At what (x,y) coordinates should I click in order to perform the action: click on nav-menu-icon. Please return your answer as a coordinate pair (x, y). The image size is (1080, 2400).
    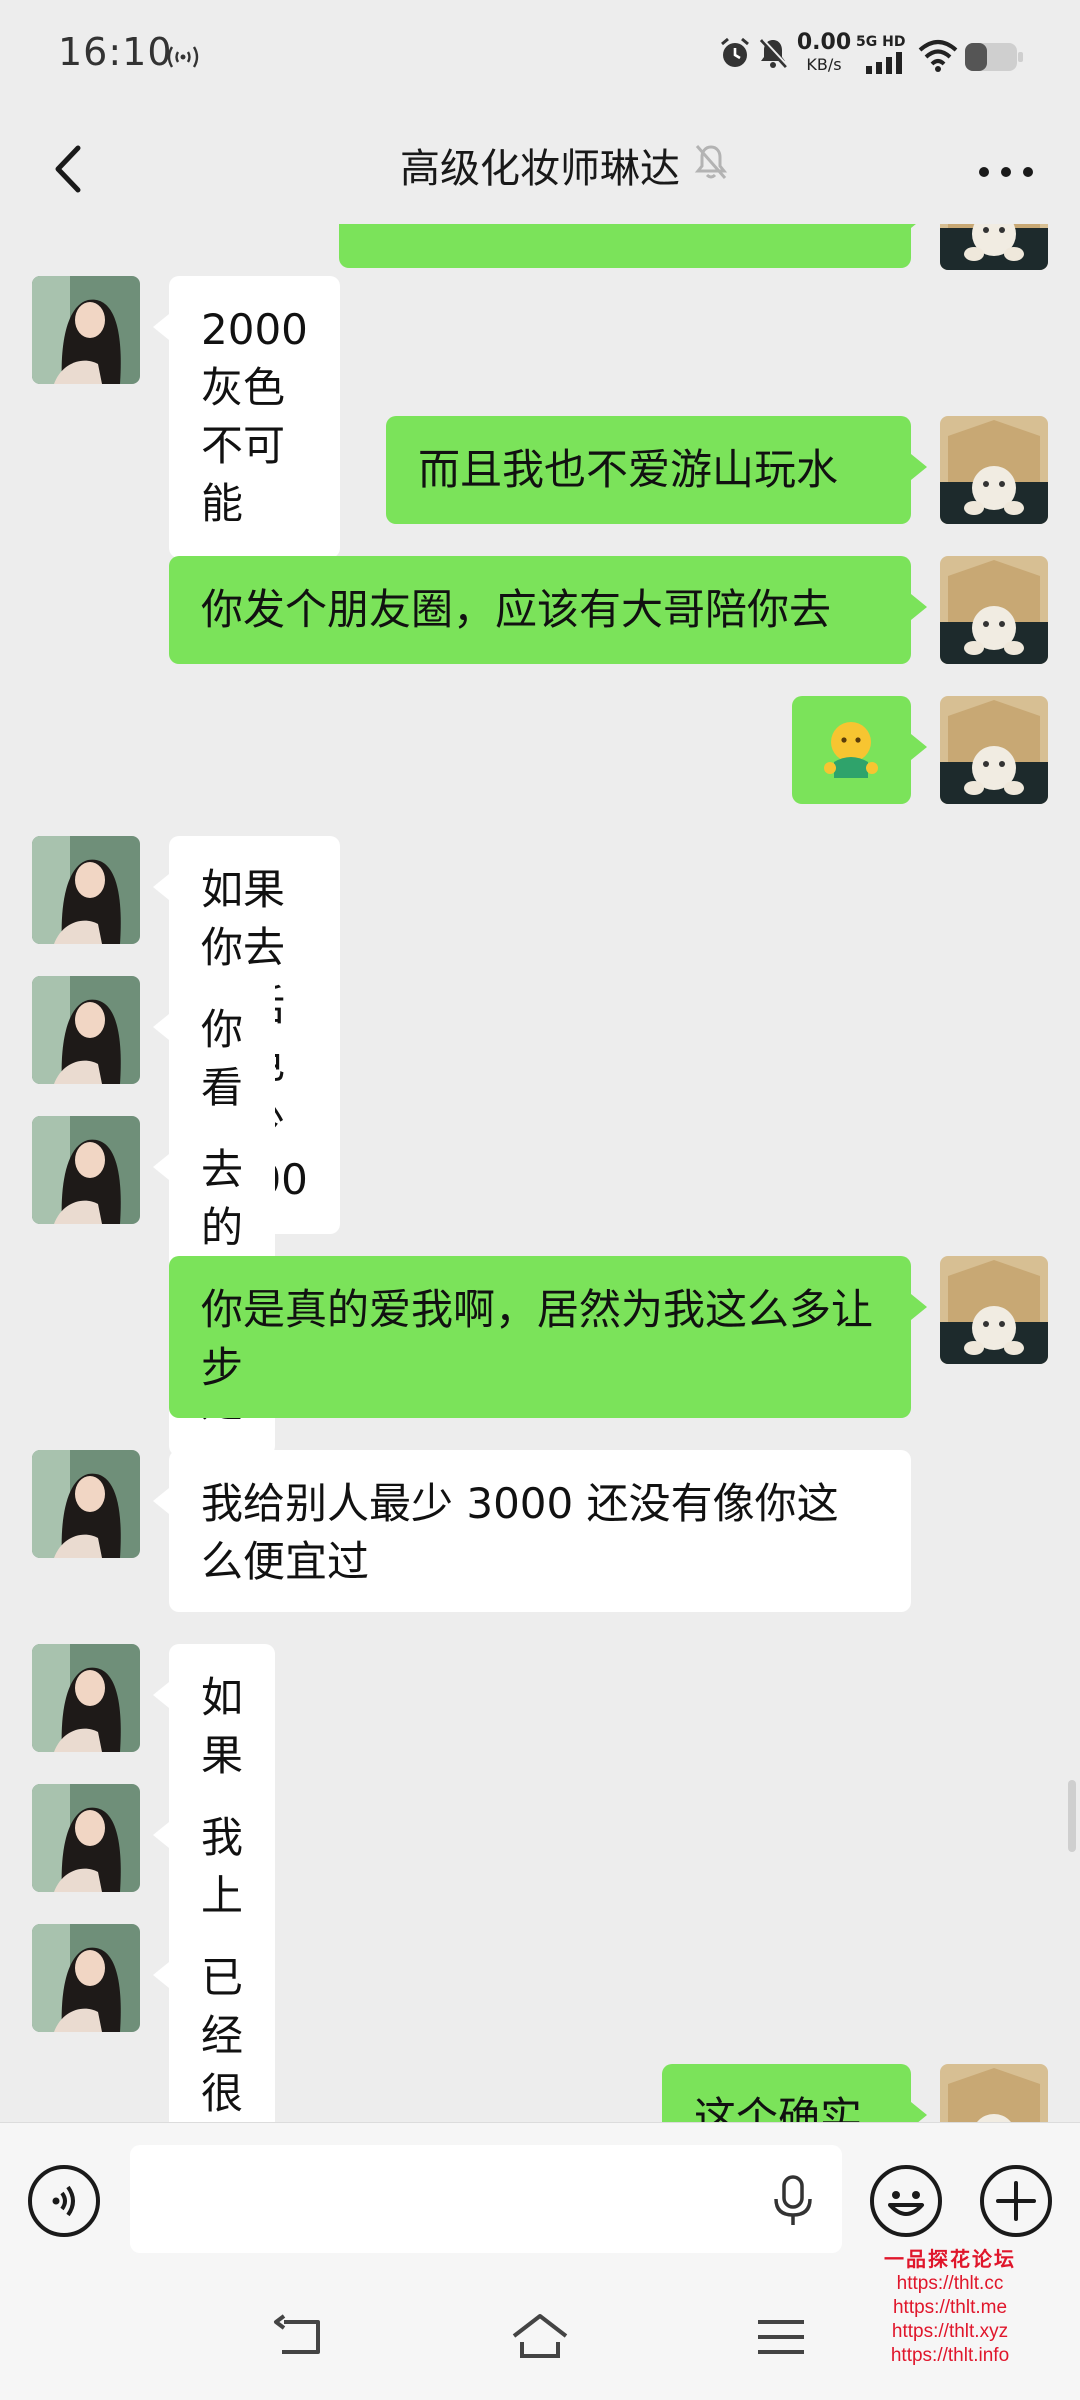
    Looking at the image, I should click on (781, 2337).